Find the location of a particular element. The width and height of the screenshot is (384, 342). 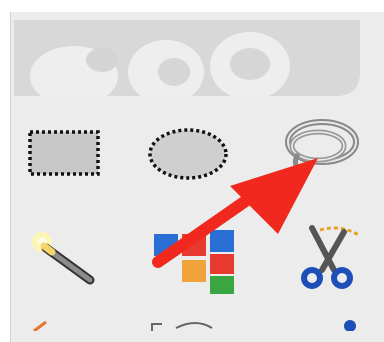

ellipse-select-icon is located at coordinates (188, 154).